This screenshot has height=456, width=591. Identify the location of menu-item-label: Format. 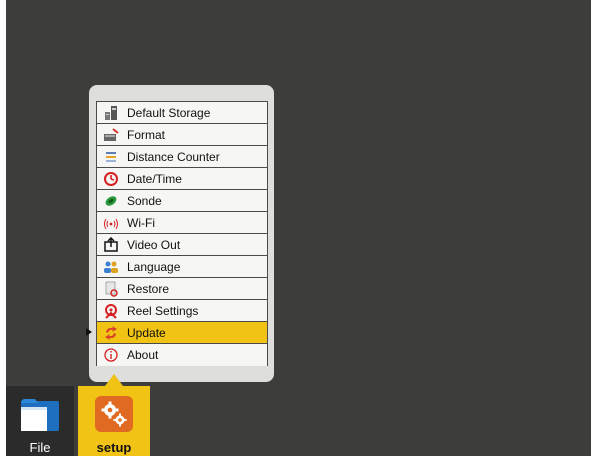
(146, 134).